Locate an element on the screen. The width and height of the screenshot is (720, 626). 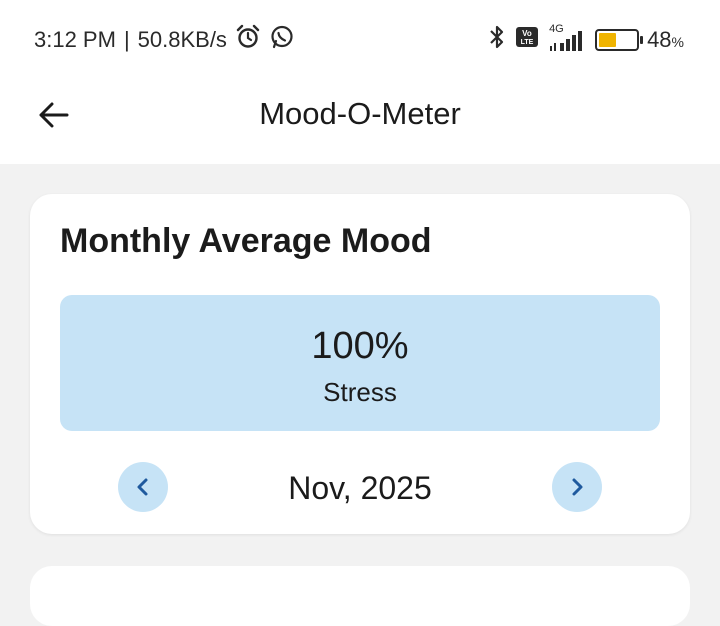
mood-label: Stress is located at coordinates (360, 392).